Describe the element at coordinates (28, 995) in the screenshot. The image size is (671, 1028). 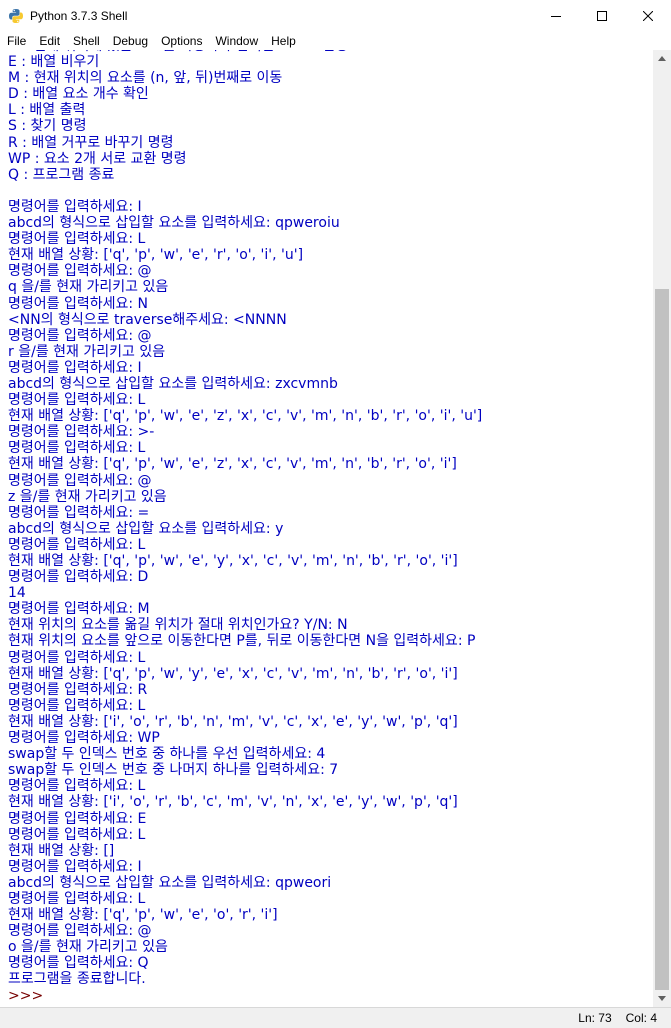
I see `shell-prompt: >>>` at that location.